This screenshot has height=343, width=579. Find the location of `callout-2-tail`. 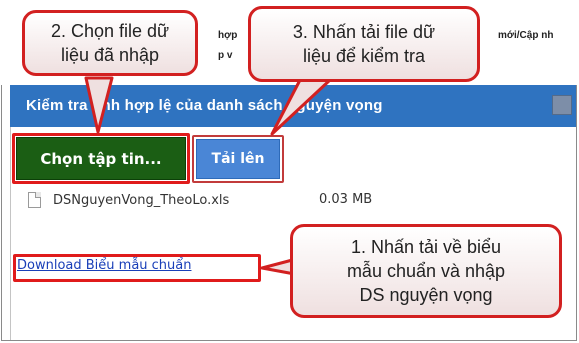

callout-2-tail is located at coordinates (99, 105).